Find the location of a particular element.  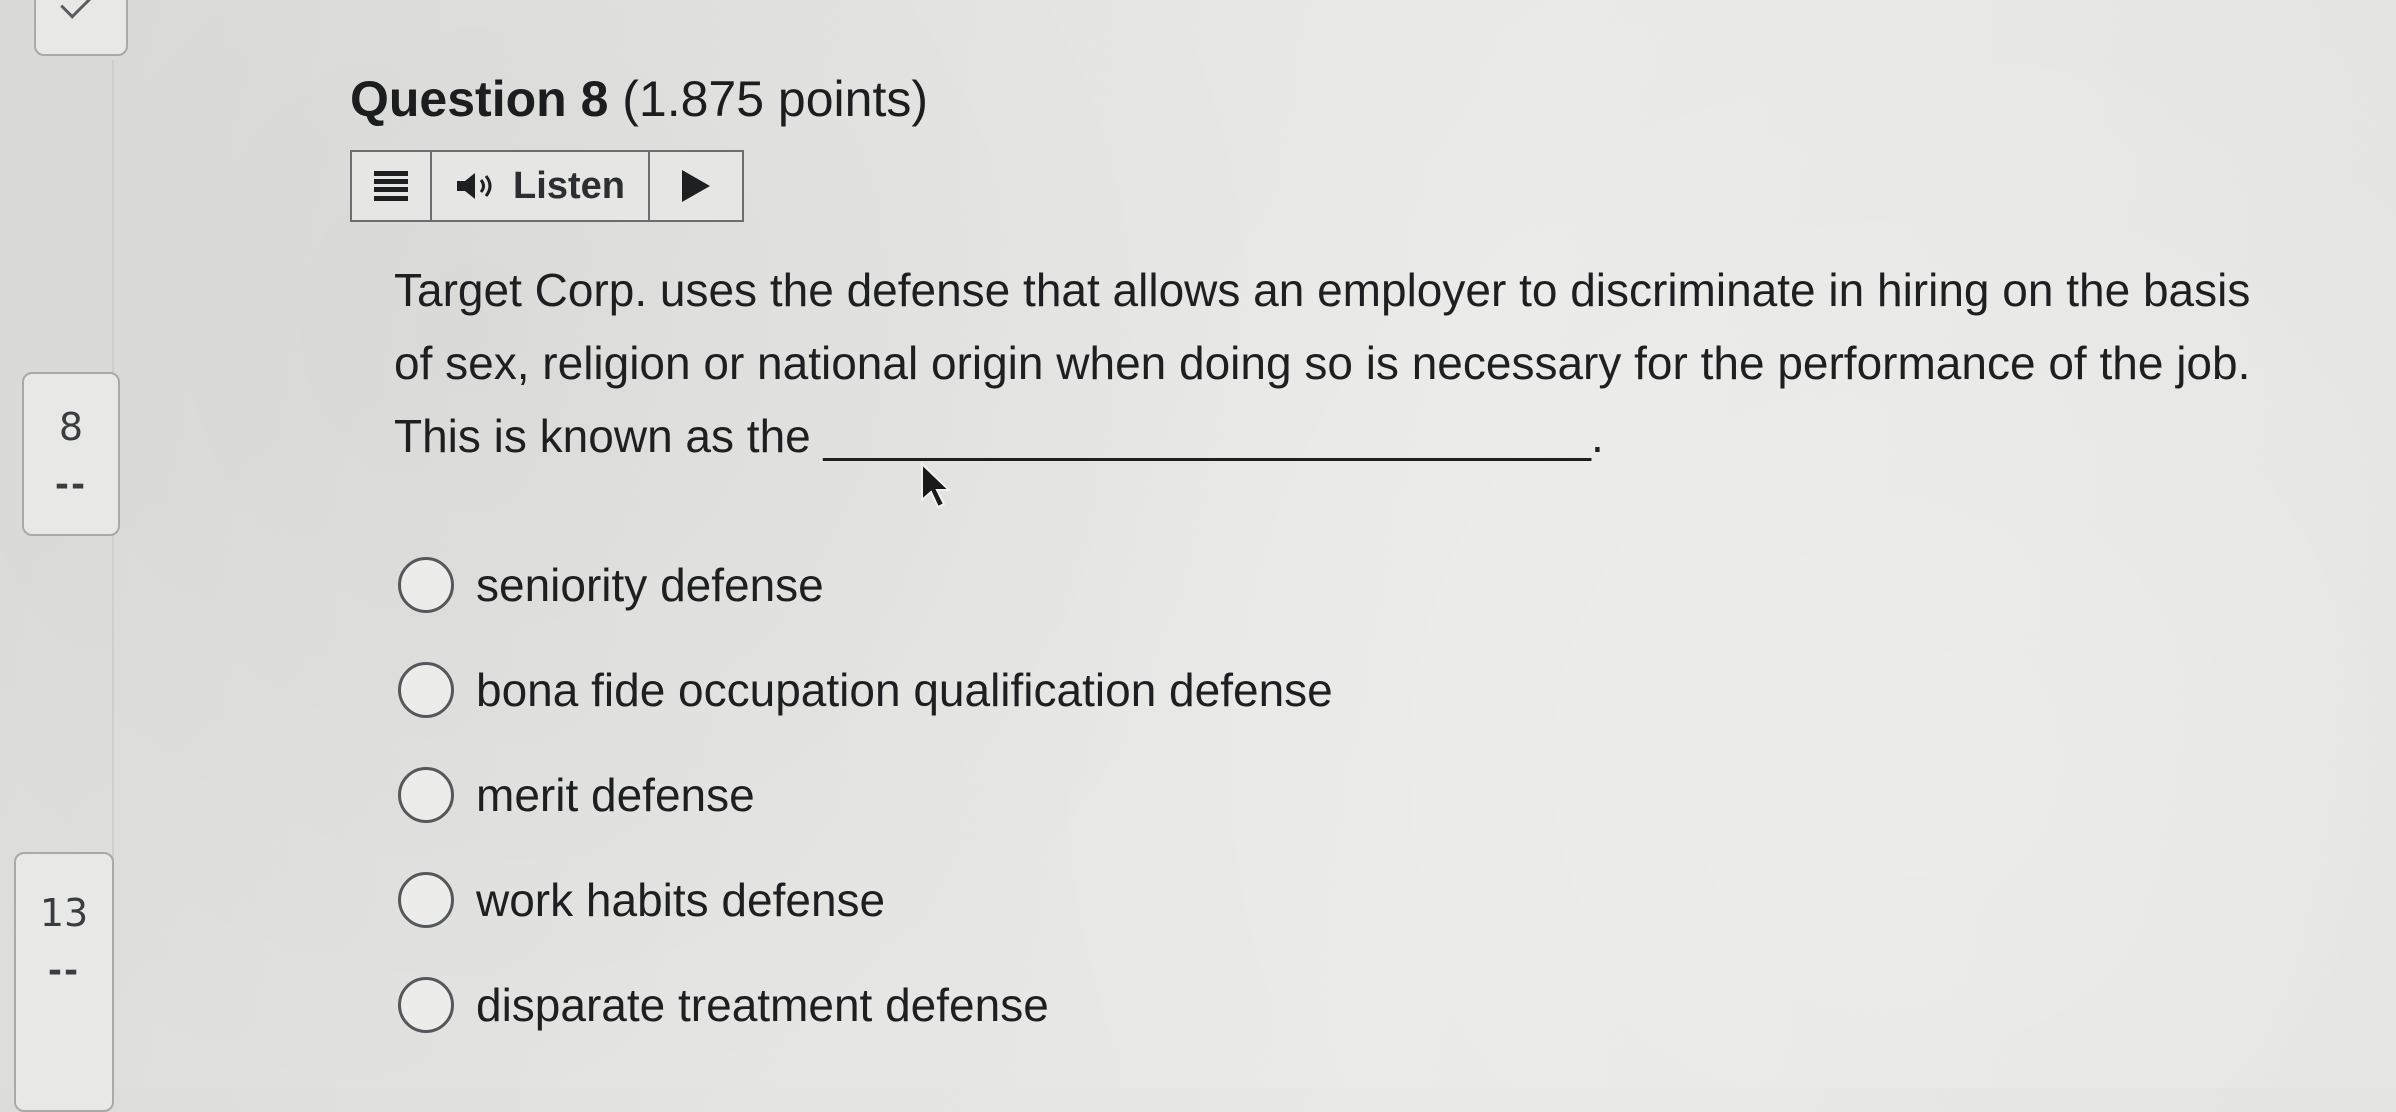

question-nav-13: 13 -- is located at coordinates (64, 982).